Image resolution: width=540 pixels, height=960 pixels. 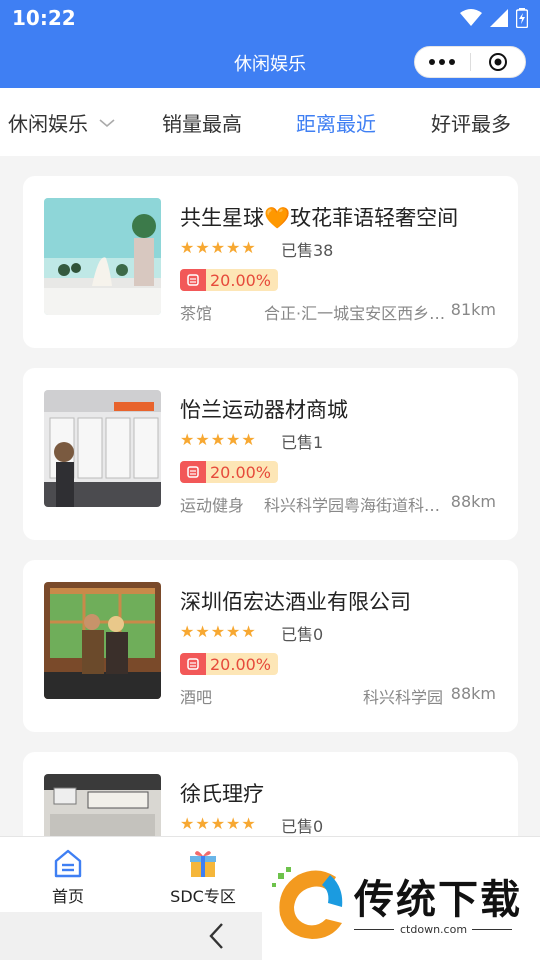 I want to click on back-button, so click(x=217, y=938).